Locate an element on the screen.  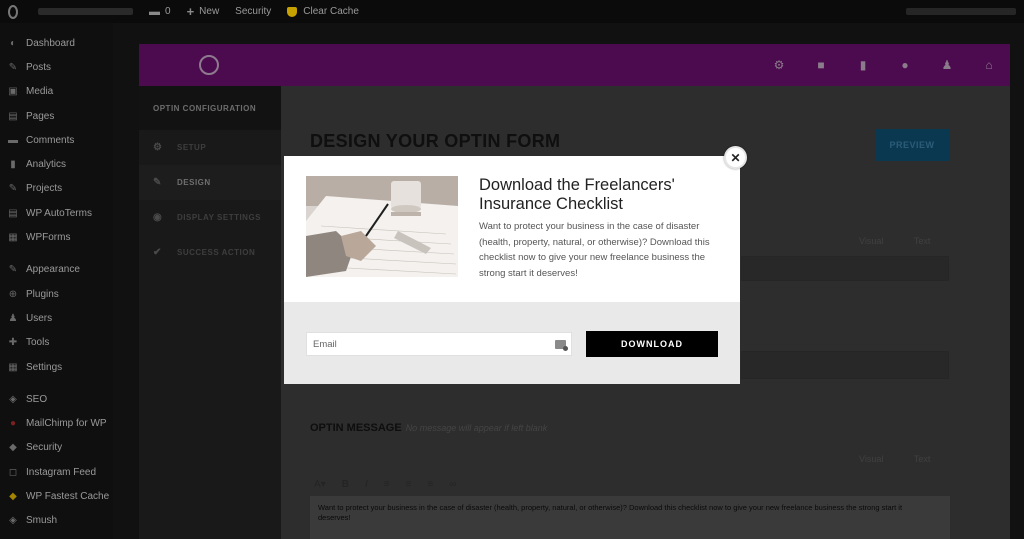
sidebar-item-appearance: ✎ Appearance is located at coordinates (56, 270).